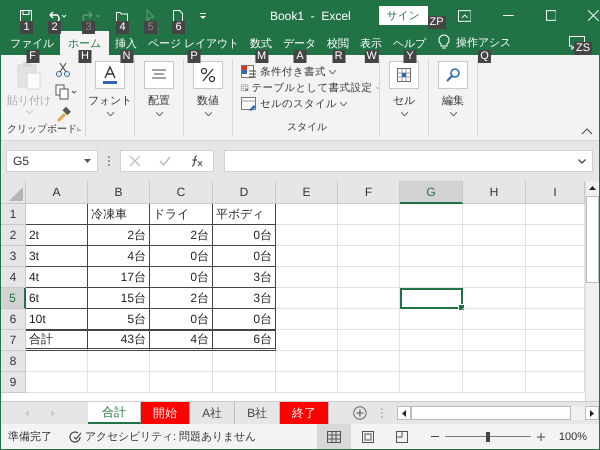 This screenshot has width=600, height=450. What do you see at coordinates (13, 298) in the screenshot?
I see `row-header: 5` at bounding box center [13, 298].